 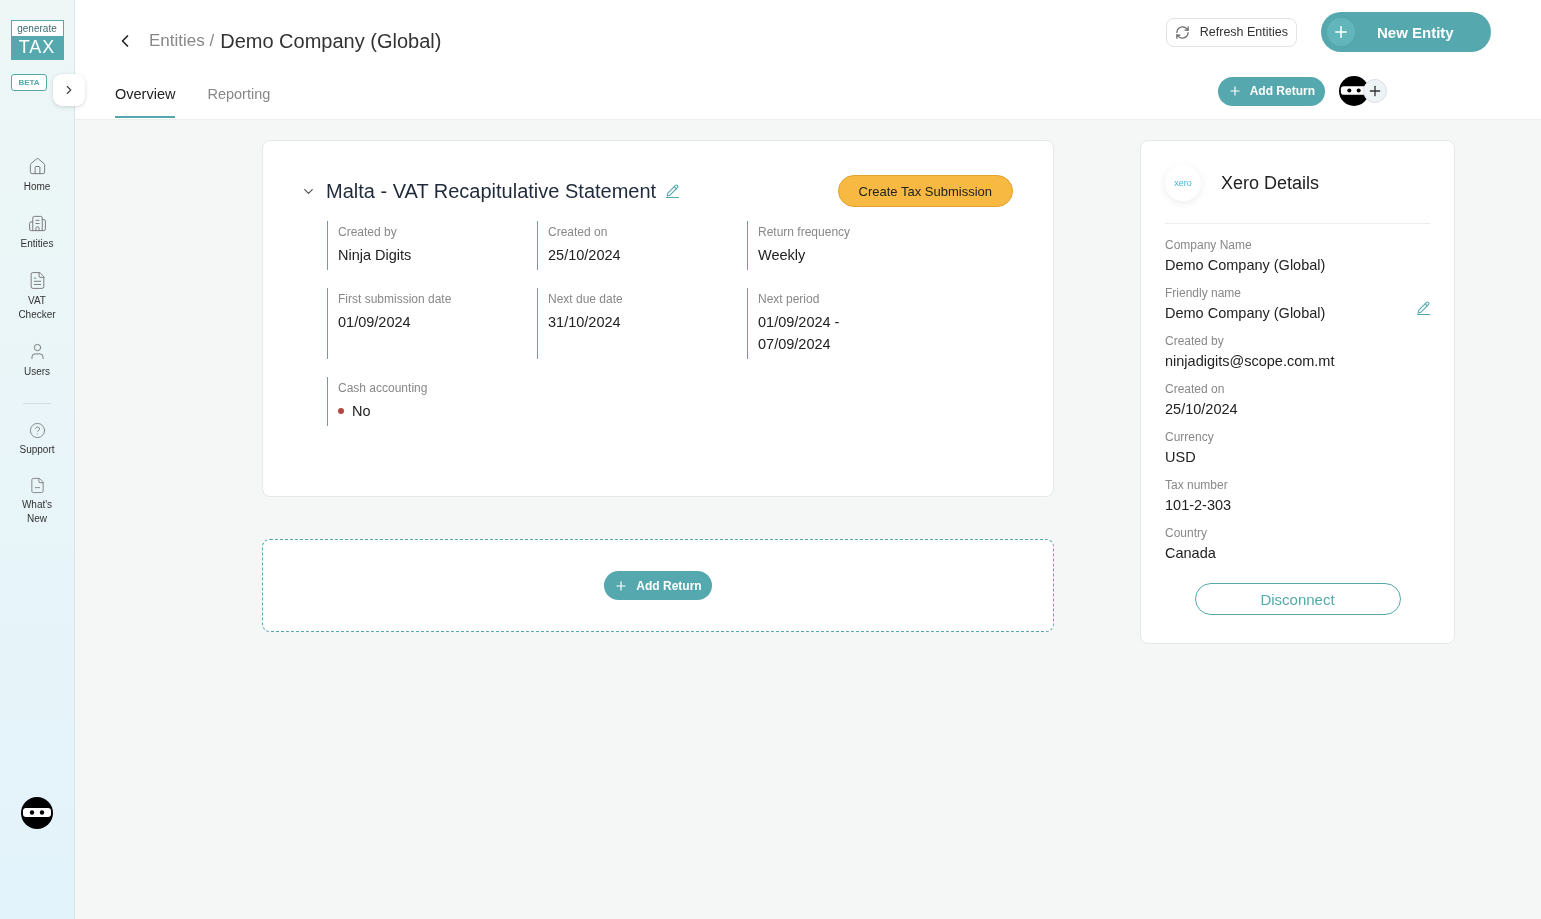 What do you see at coordinates (1204, 293) in the screenshot?
I see `field-label: Friendly name` at bounding box center [1204, 293].